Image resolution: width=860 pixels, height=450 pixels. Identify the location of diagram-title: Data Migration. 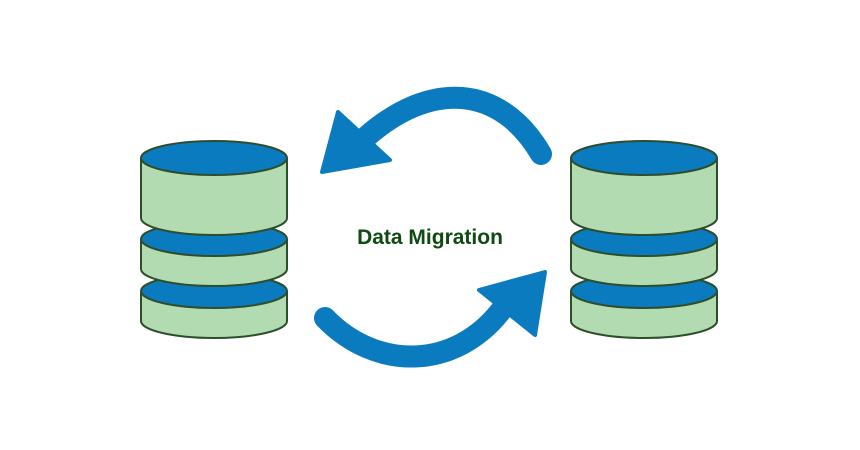
(430, 237).